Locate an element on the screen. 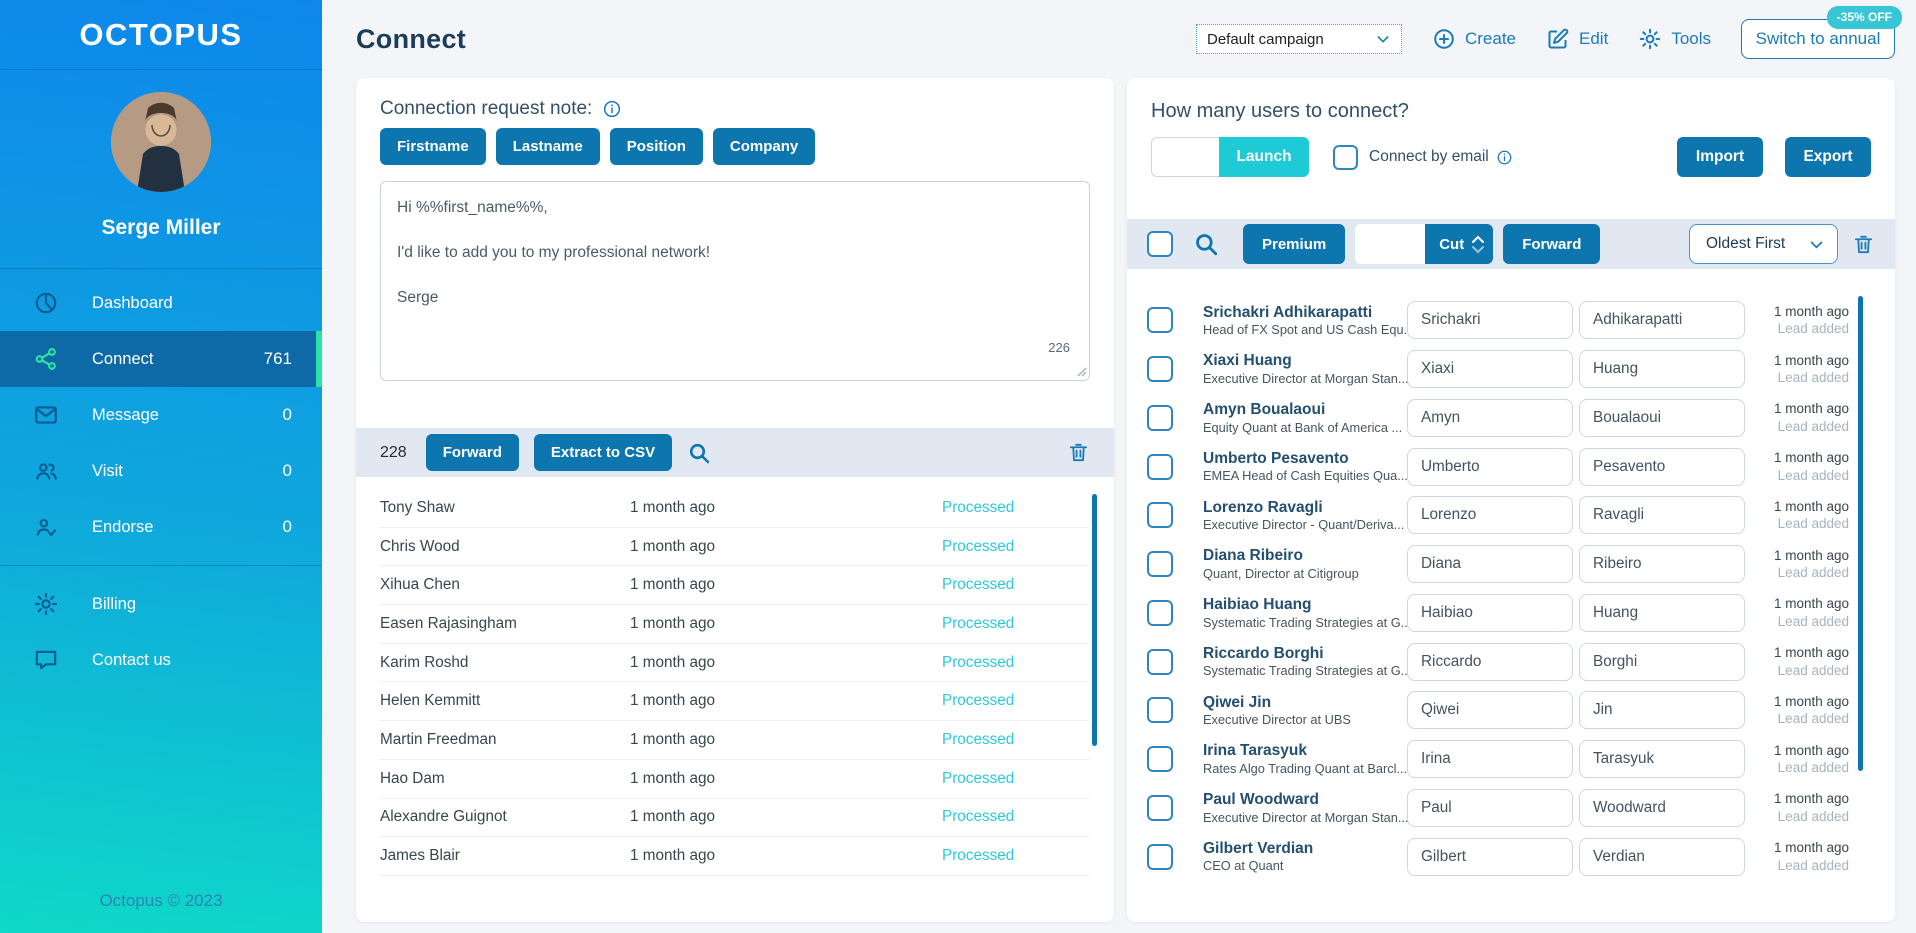  lead-name: Amyn Boualaoui is located at coordinates (1305, 409).